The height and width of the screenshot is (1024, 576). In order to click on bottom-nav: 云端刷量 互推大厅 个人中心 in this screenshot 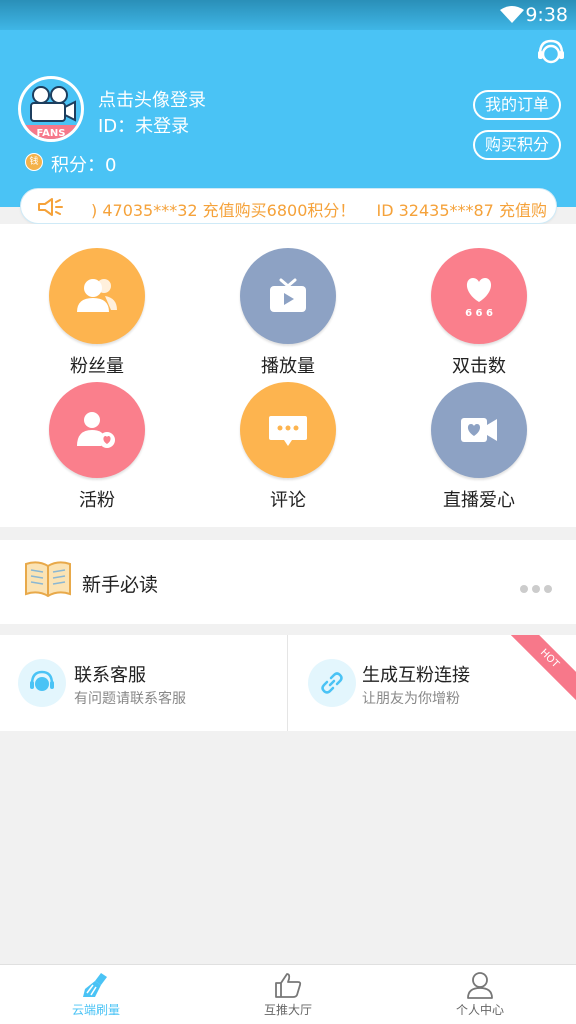, I will do `click(288, 994)`.